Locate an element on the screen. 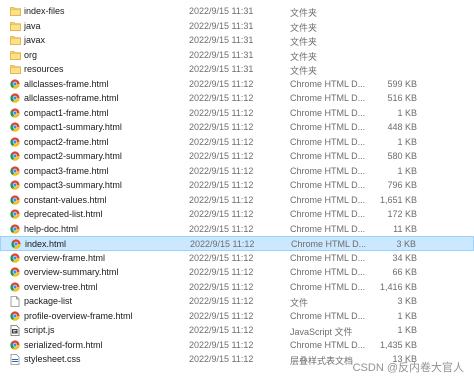 This screenshot has height=381, width=474. file-type: 文件 is located at coordinates (299, 303).